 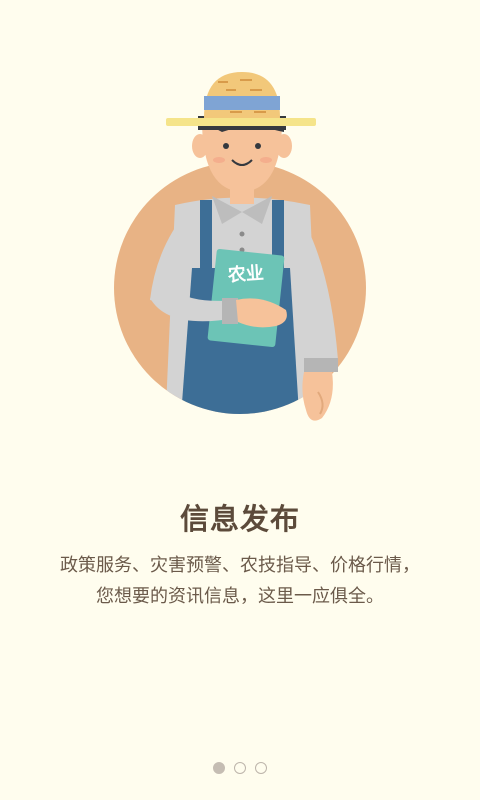 I want to click on page-title: 信息发布, so click(x=239, y=519).